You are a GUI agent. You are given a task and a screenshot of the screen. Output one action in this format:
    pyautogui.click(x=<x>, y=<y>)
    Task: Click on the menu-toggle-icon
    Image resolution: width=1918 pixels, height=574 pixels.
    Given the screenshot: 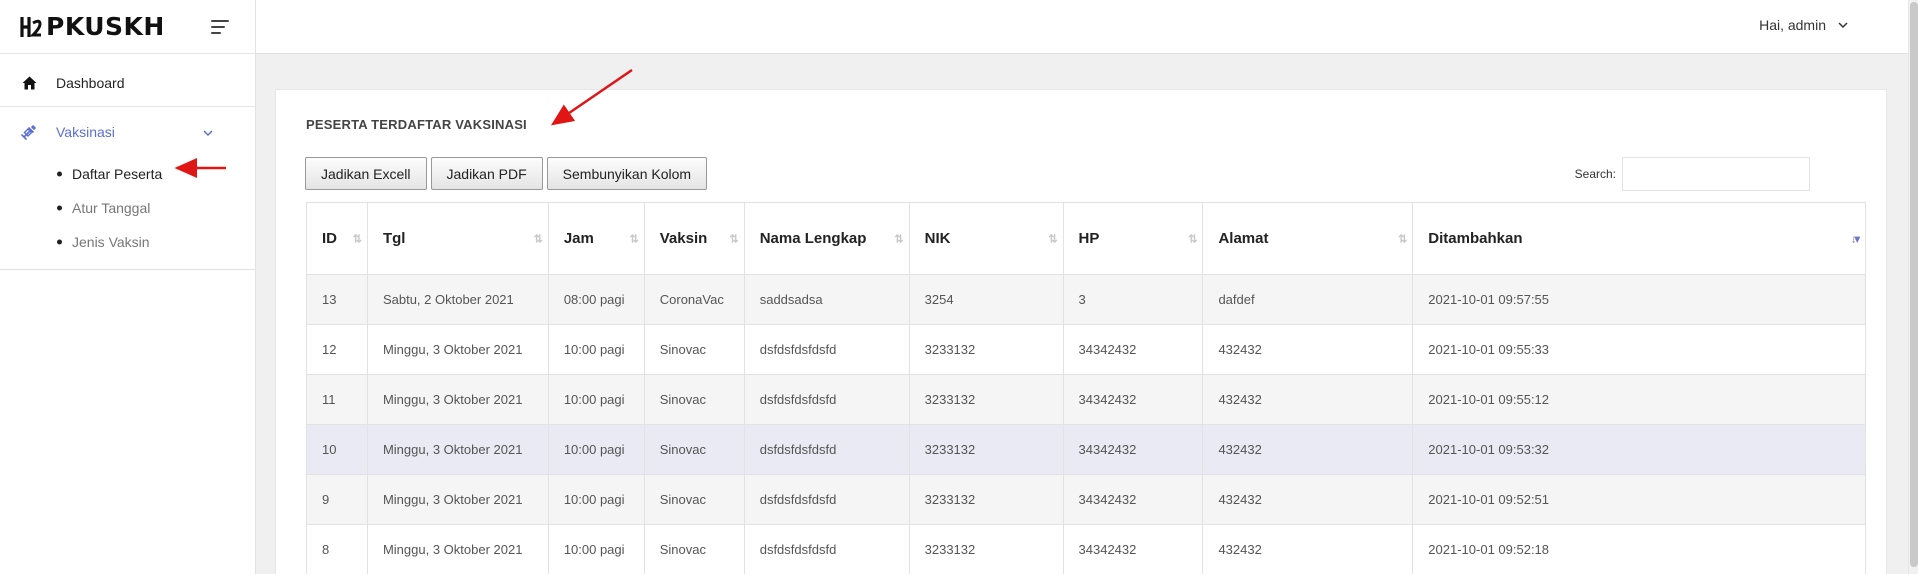 What is the action you would take?
    pyautogui.click(x=222, y=27)
    